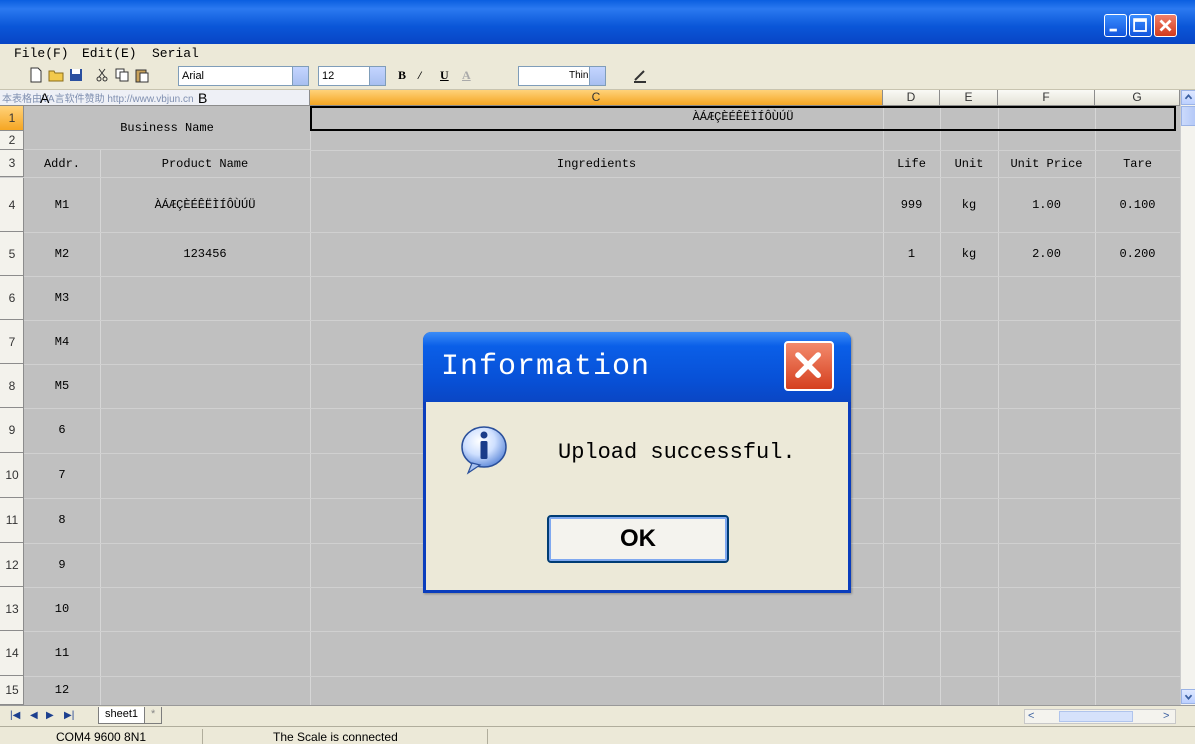  Describe the element at coordinates (419, 75) in the screenshot. I see `italic-button: /` at that location.